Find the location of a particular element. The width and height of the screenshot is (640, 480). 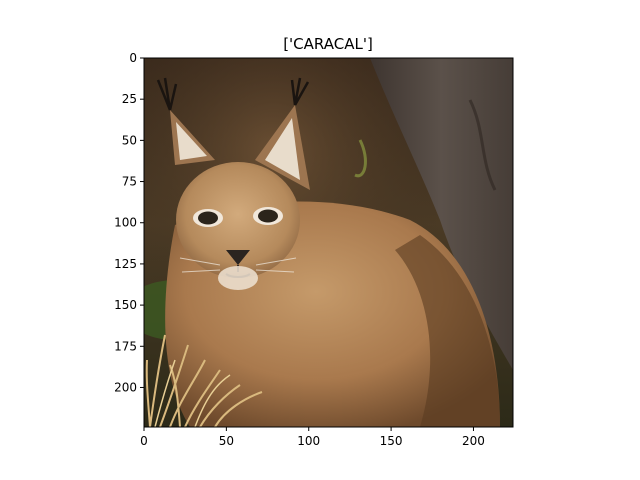

y-tick-label: 25 is located at coordinates (129, 99).